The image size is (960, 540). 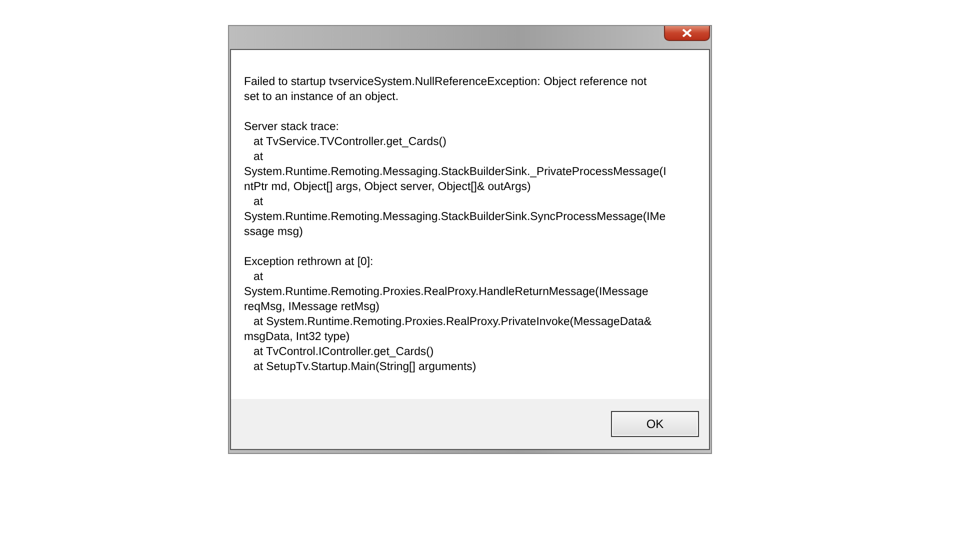 What do you see at coordinates (456, 172) in the screenshot?
I see `message-line: System.Runtime.Remoting.Messaging.StackBuilderSink._PrivateProcessMessage(I` at bounding box center [456, 172].